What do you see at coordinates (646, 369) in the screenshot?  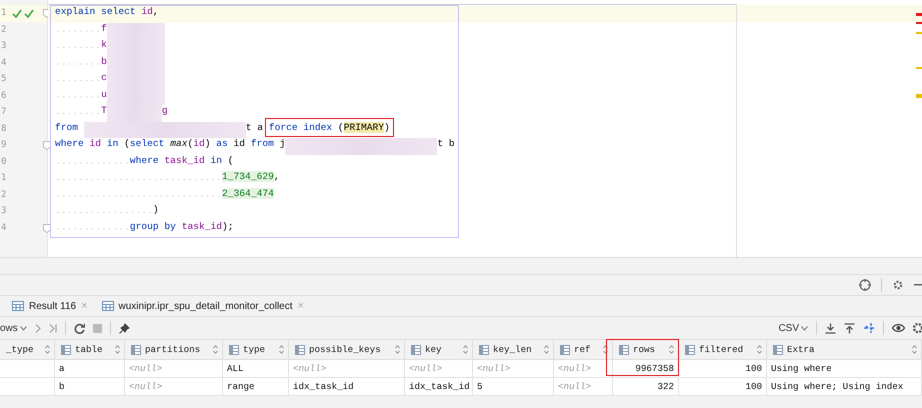 I see `table-cell: 9967358` at bounding box center [646, 369].